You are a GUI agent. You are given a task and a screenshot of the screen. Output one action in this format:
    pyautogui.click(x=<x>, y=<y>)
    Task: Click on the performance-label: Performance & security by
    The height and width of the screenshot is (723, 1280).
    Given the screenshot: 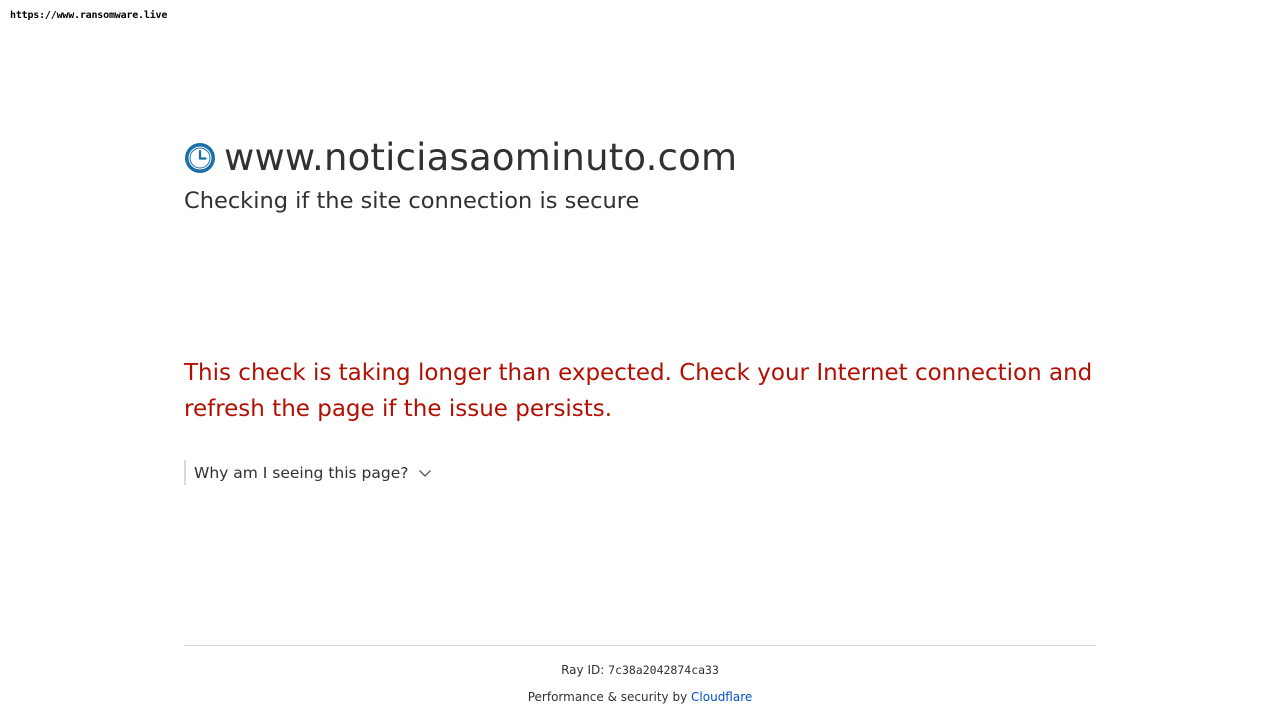 What is the action you would take?
    pyautogui.click(x=607, y=697)
    